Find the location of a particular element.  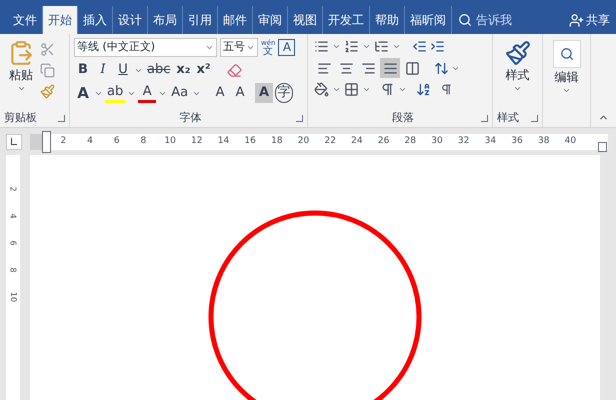

styles-button: 样式 is located at coordinates (517, 71).